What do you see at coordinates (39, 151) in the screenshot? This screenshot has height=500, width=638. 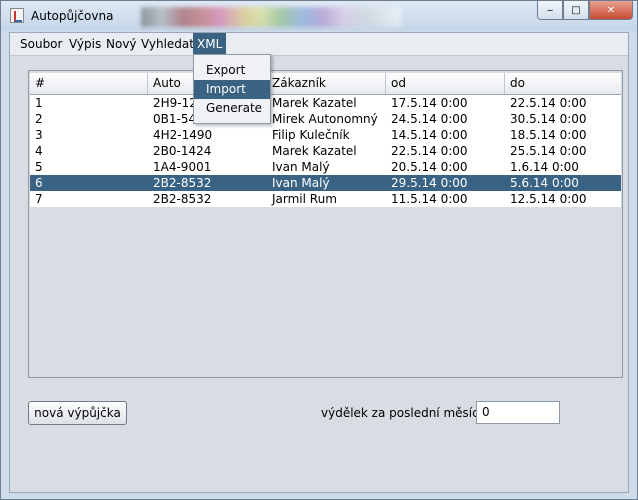 I see `table-cell: 4` at bounding box center [39, 151].